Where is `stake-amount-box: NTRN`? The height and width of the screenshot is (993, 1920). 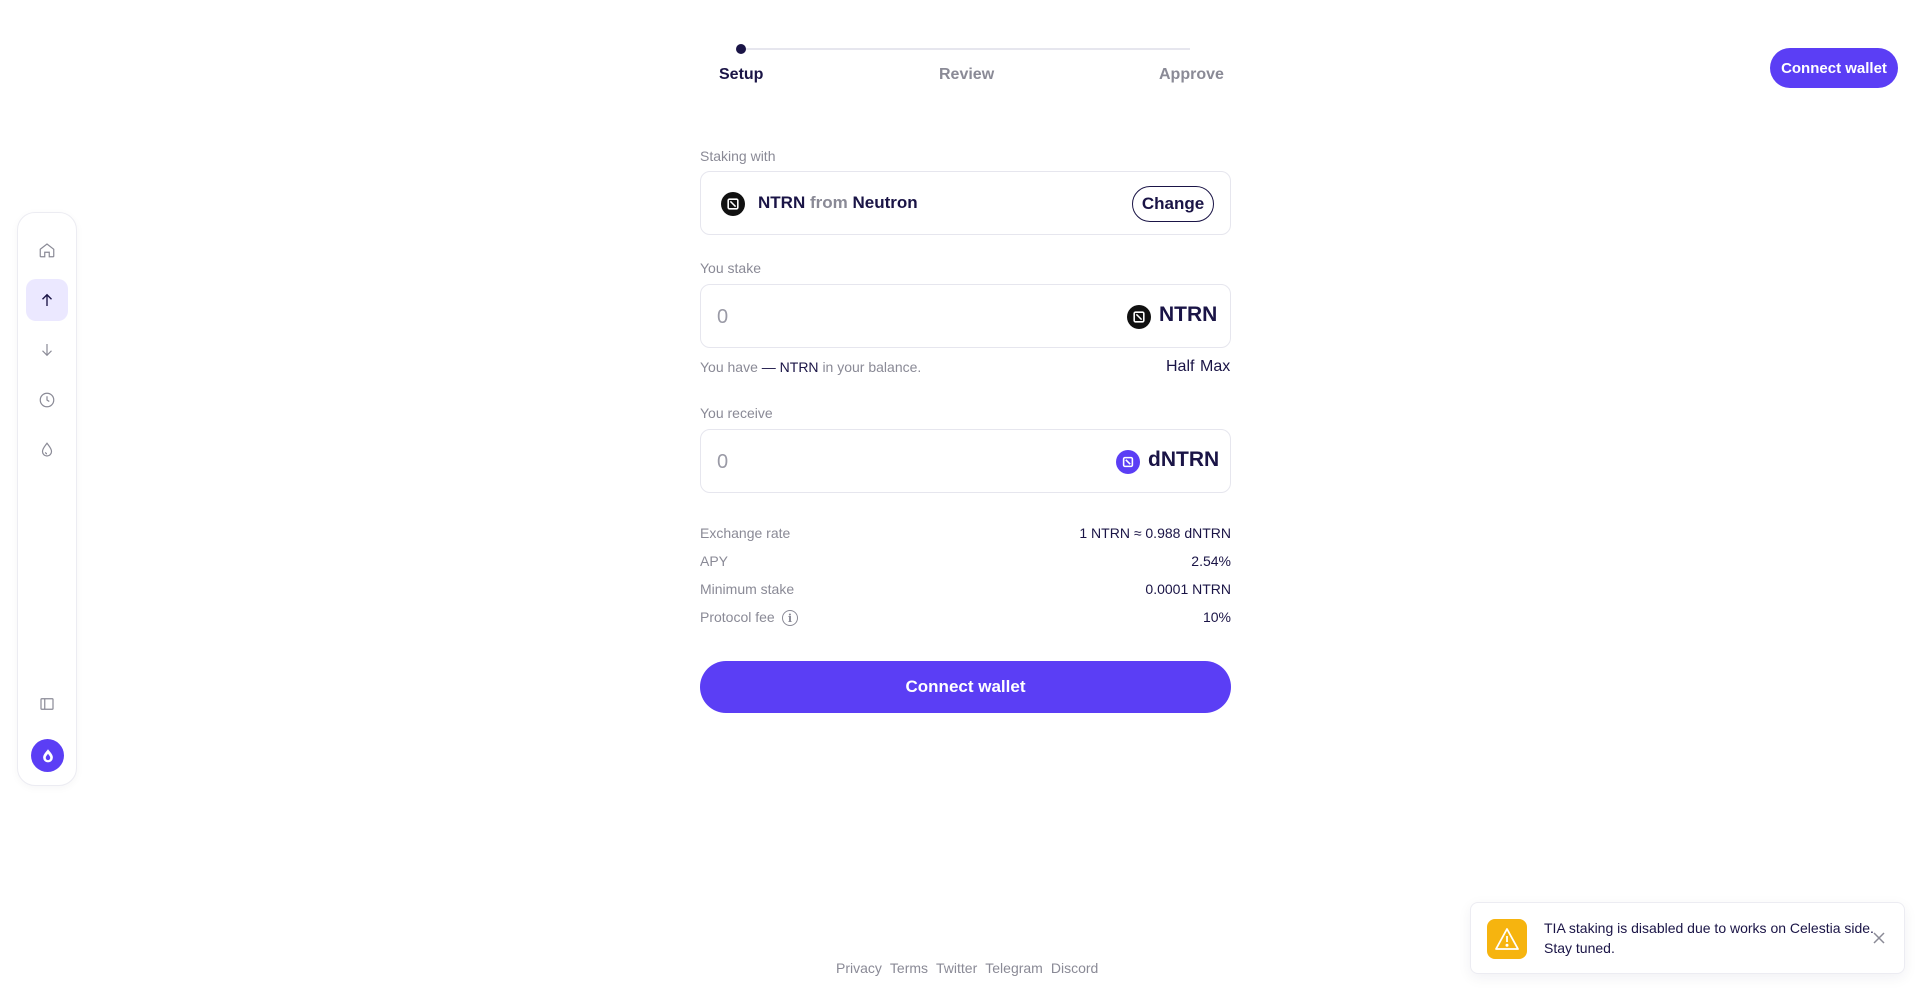
stake-amount-box: NTRN is located at coordinates (965, 316).